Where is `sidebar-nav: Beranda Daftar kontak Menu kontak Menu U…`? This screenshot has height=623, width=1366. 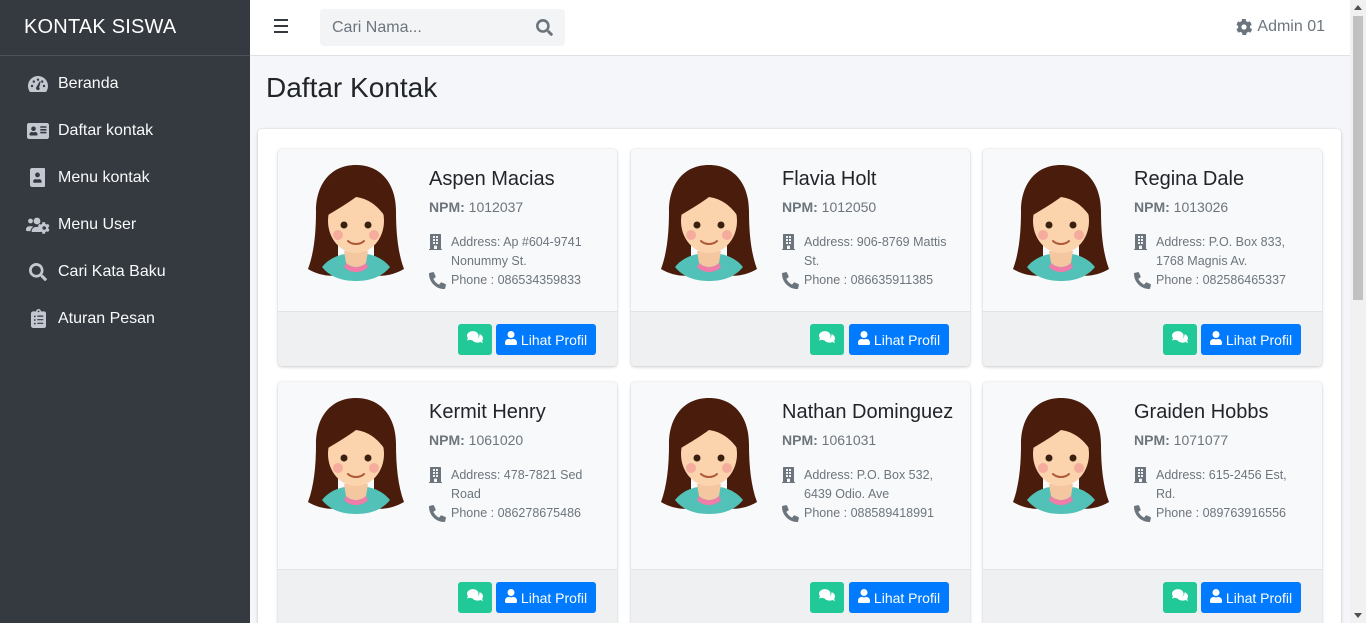
sidebar-nav: Beranda Daftar kontak Menu kontak Menu U… is located at coordinates (125, 199).